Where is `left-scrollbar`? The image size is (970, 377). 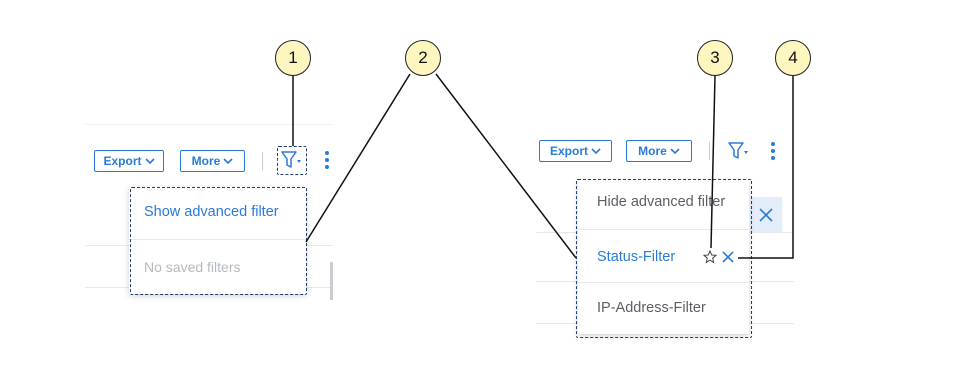 left-scrollbar is located at coordinates (331, 281).